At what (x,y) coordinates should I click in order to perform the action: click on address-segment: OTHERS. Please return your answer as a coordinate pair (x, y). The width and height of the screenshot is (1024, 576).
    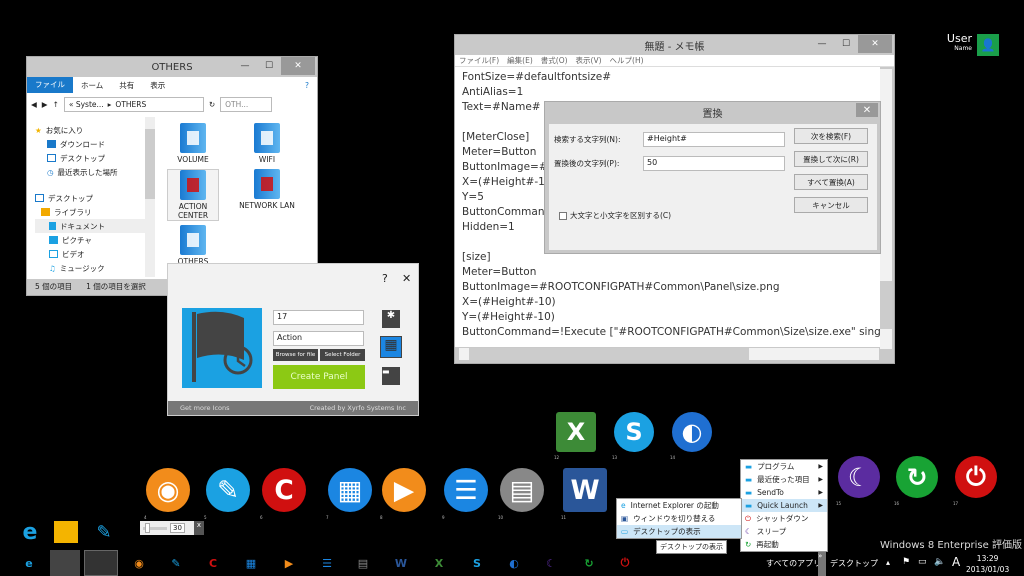
    Looking at the image, I should click on (130, 104).